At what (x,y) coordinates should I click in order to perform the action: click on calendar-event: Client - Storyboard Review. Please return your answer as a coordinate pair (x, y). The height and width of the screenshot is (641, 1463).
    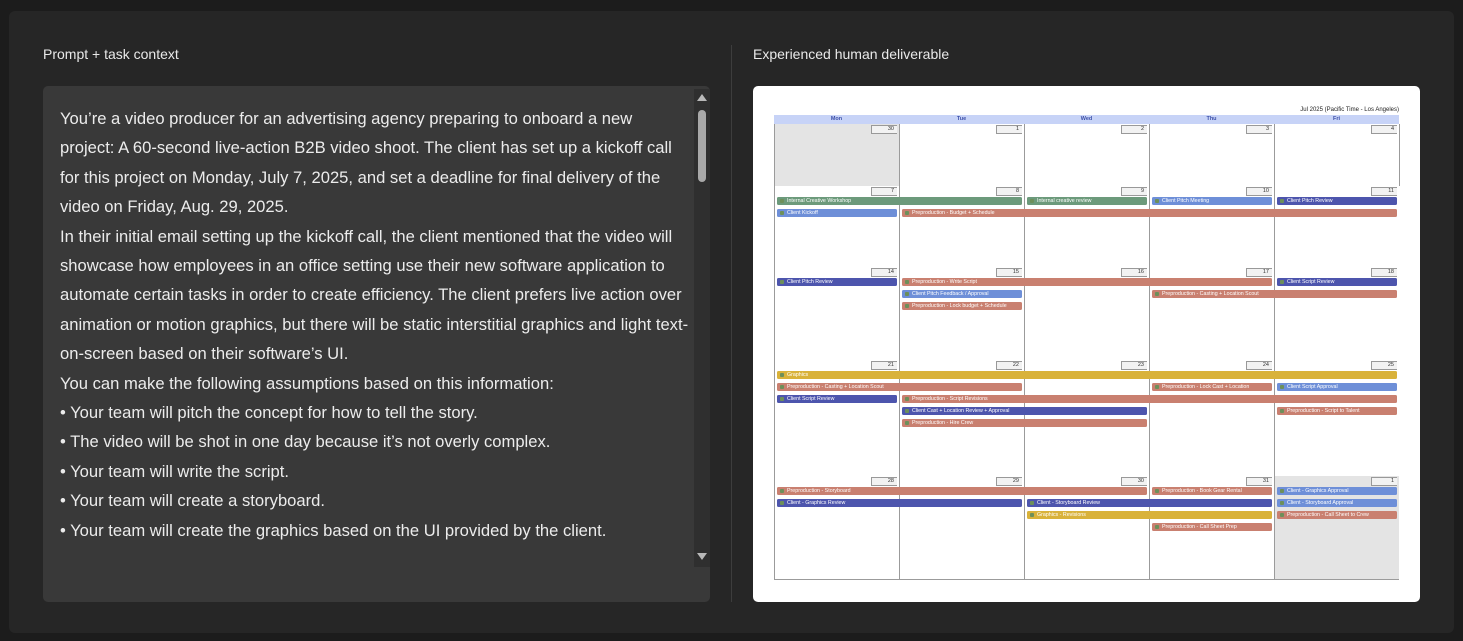
    Looking at the image, I should click on (1149, 503).